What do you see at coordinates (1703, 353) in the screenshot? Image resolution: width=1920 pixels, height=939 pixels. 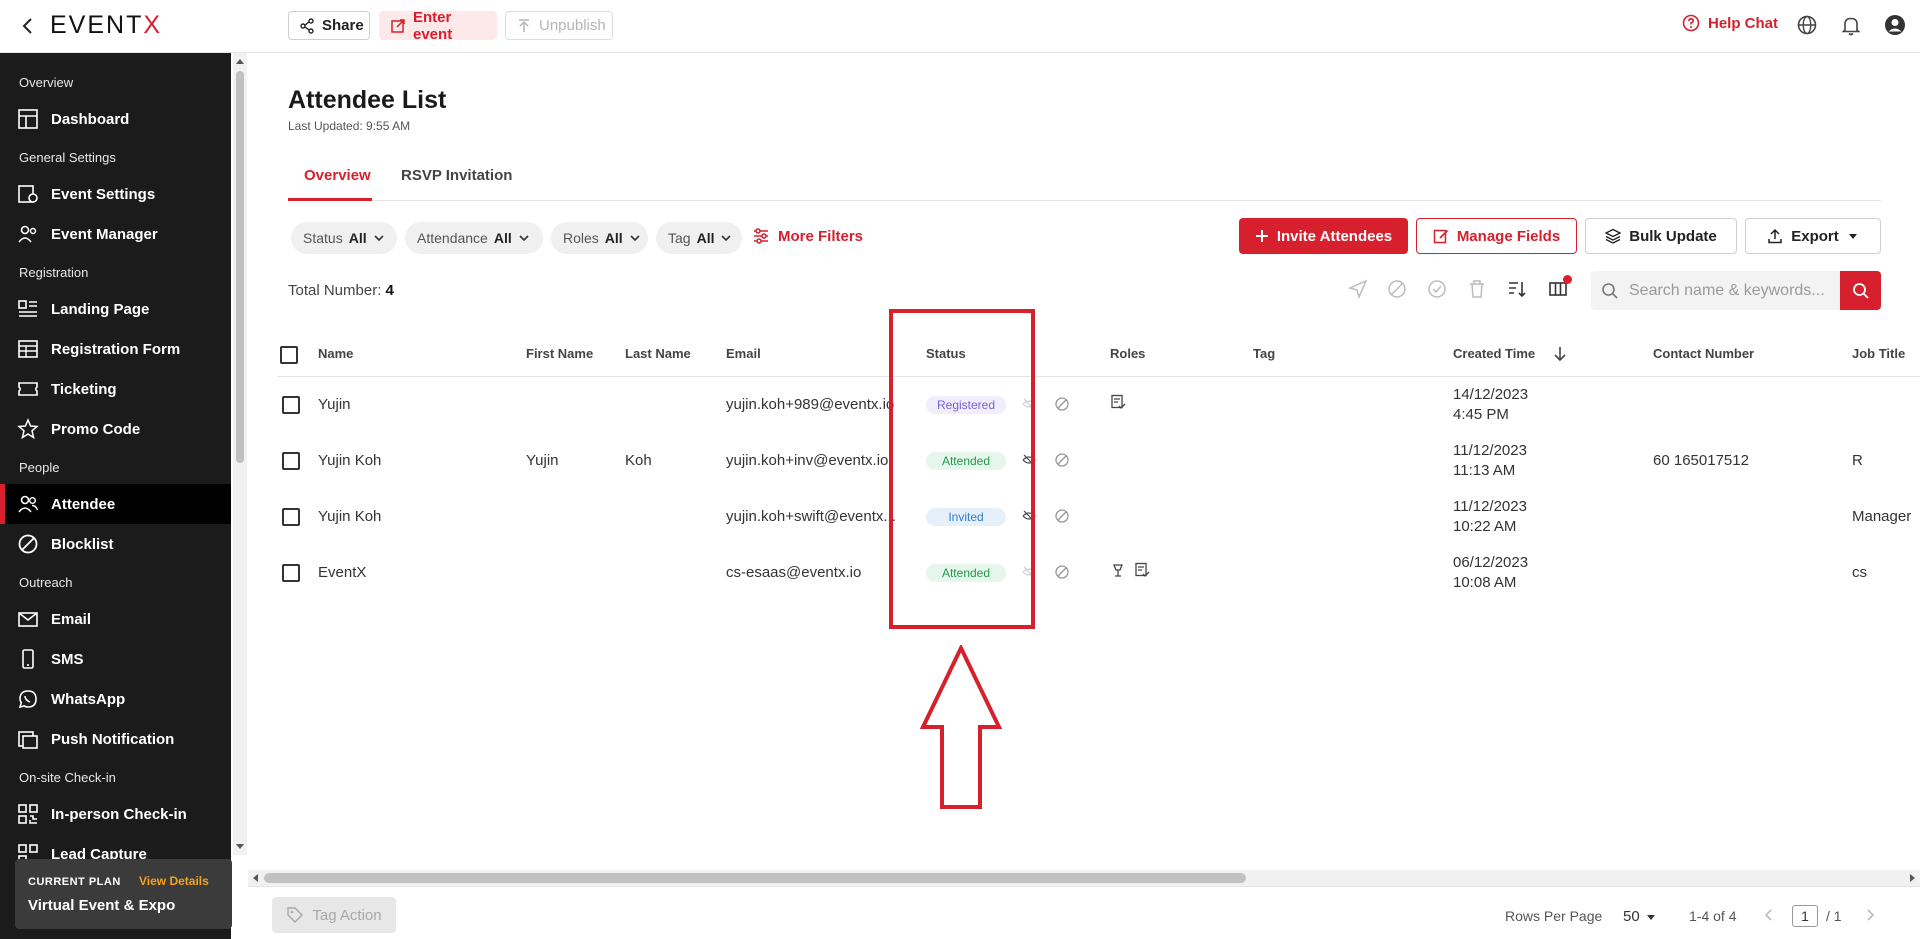 I see `column-contact-number: Contact Number` at bounding box center [1703, 353].